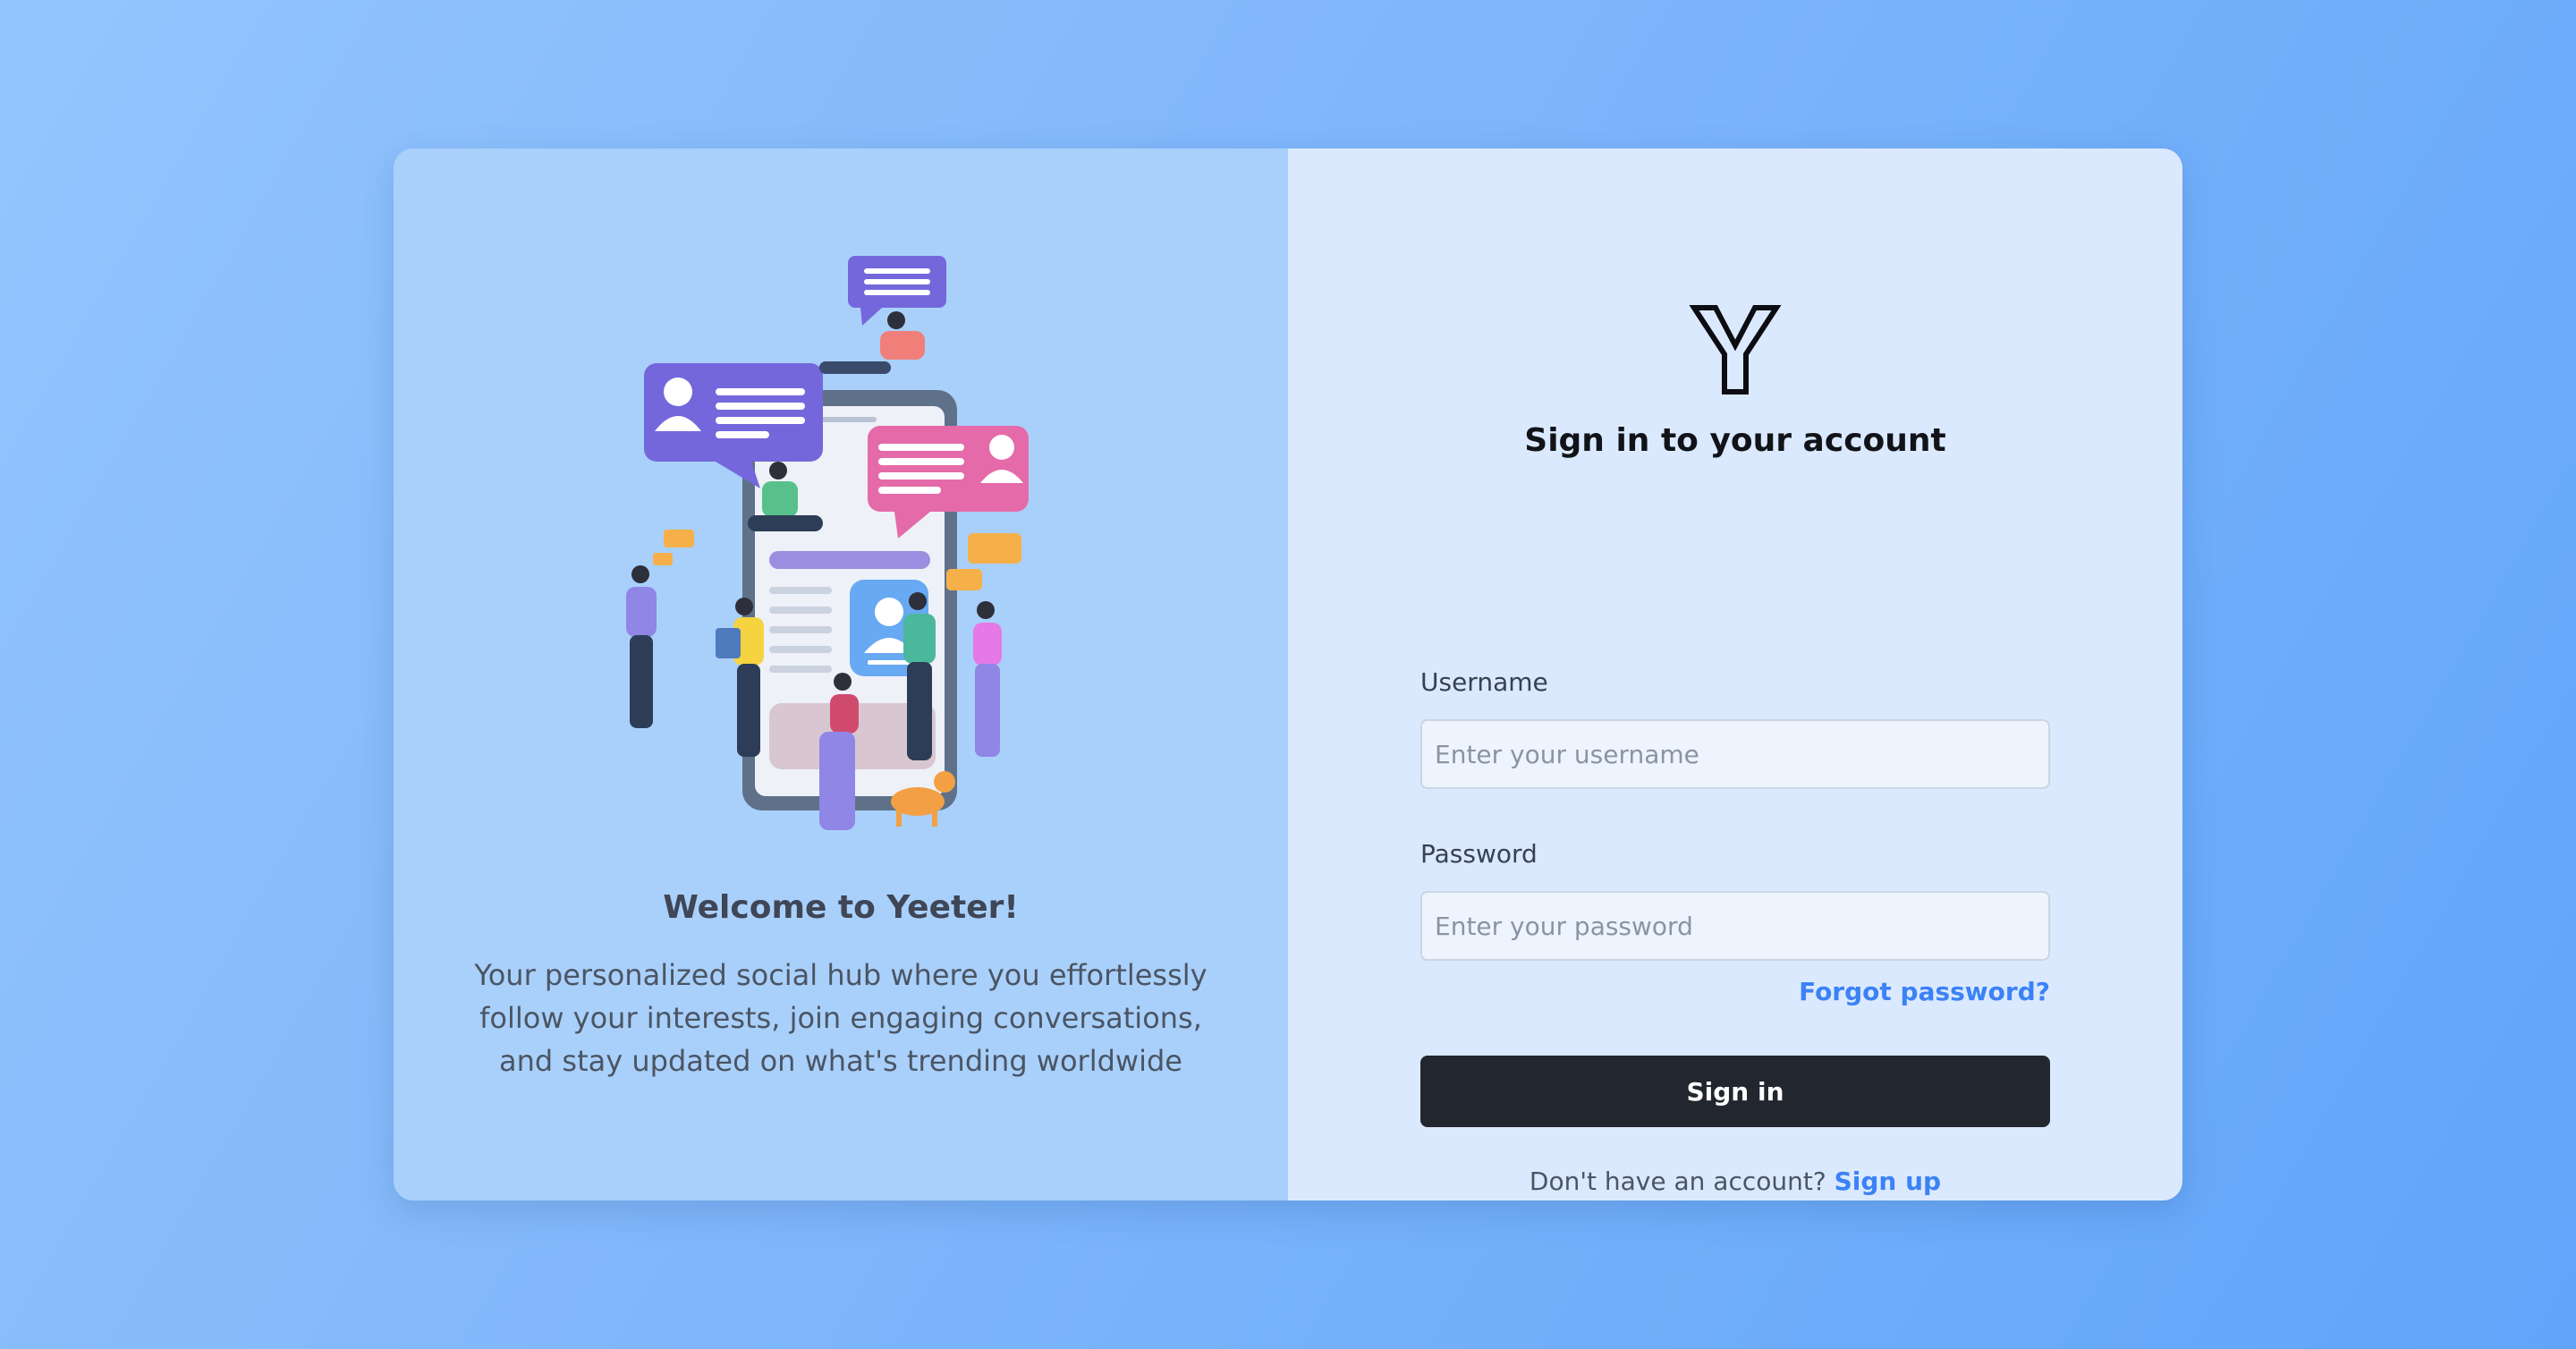 The image size is (2576, 1349). I want to click on signup-link: Sign up, so click(1888, 1181).